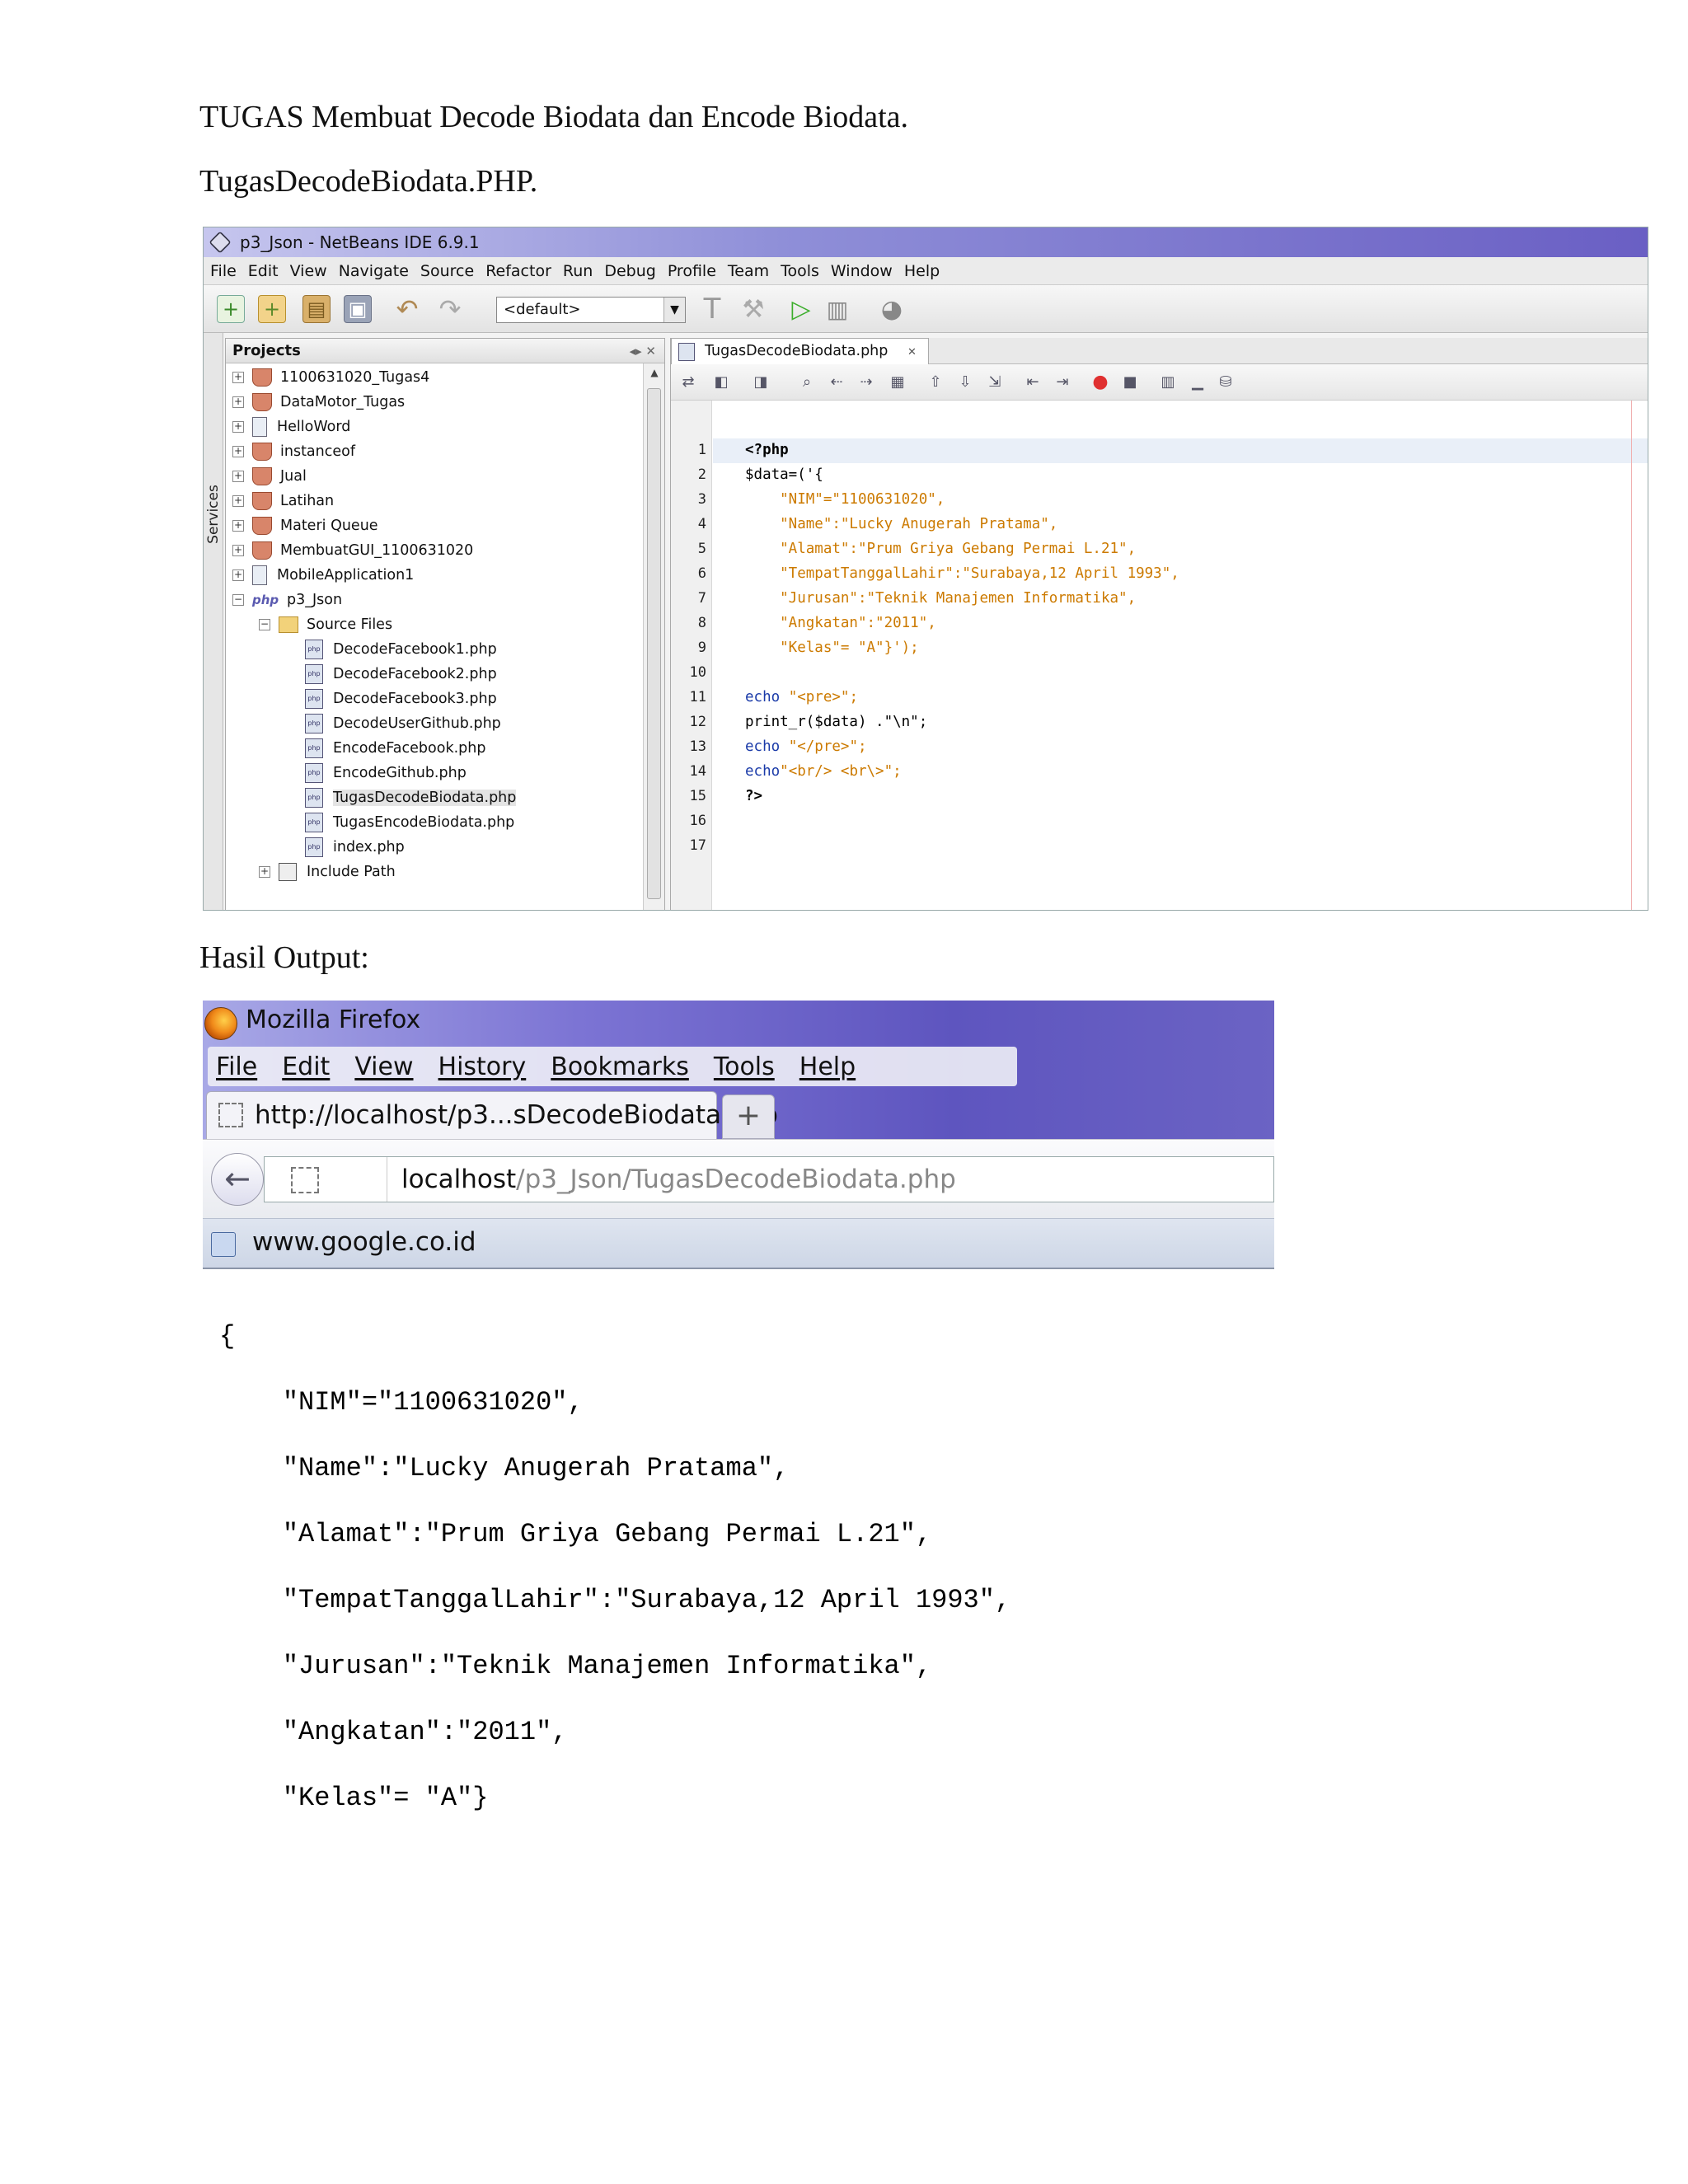 This screenshot has width=1688, height=2184. I want to click on menu-navigate: Navigate, so click(374, 271).